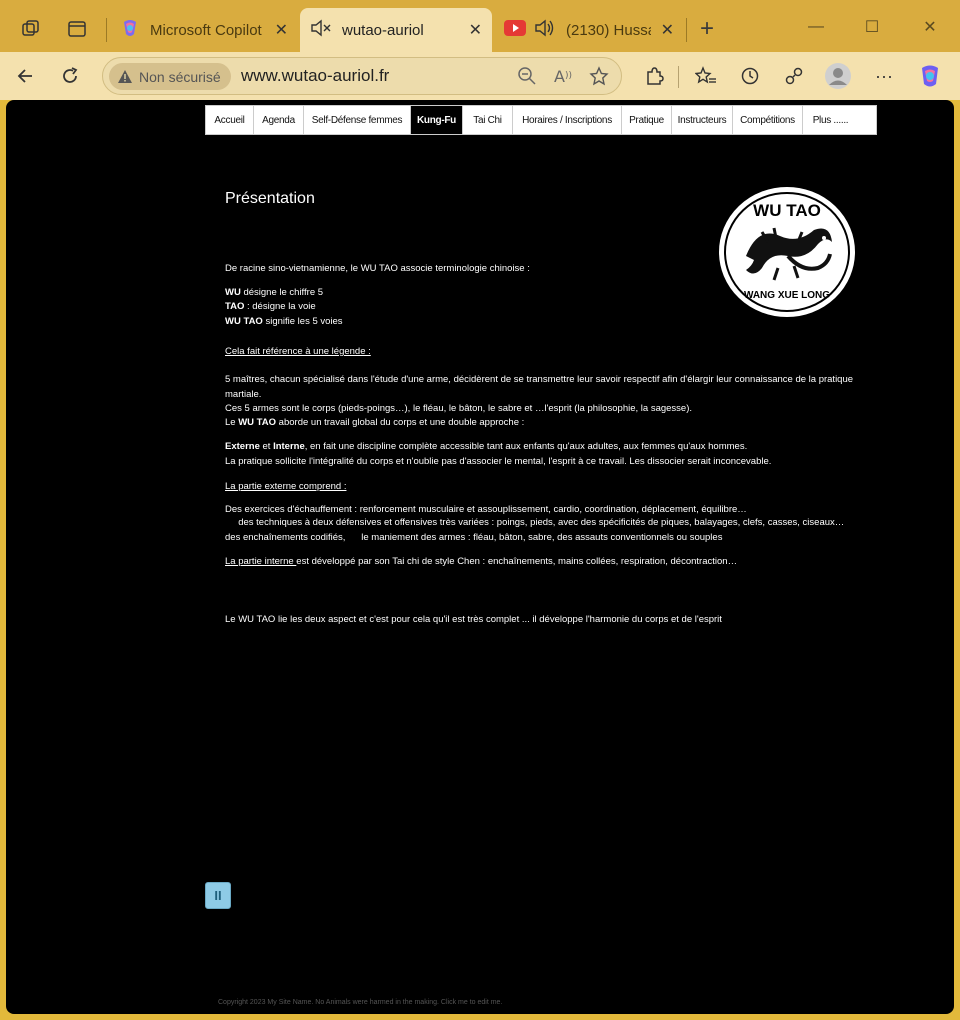  Describe the element at coordinates (567, 120) in the screenshot. I see `nav-horaires-inscriptions: Horaires / Inscriptions` at that location.